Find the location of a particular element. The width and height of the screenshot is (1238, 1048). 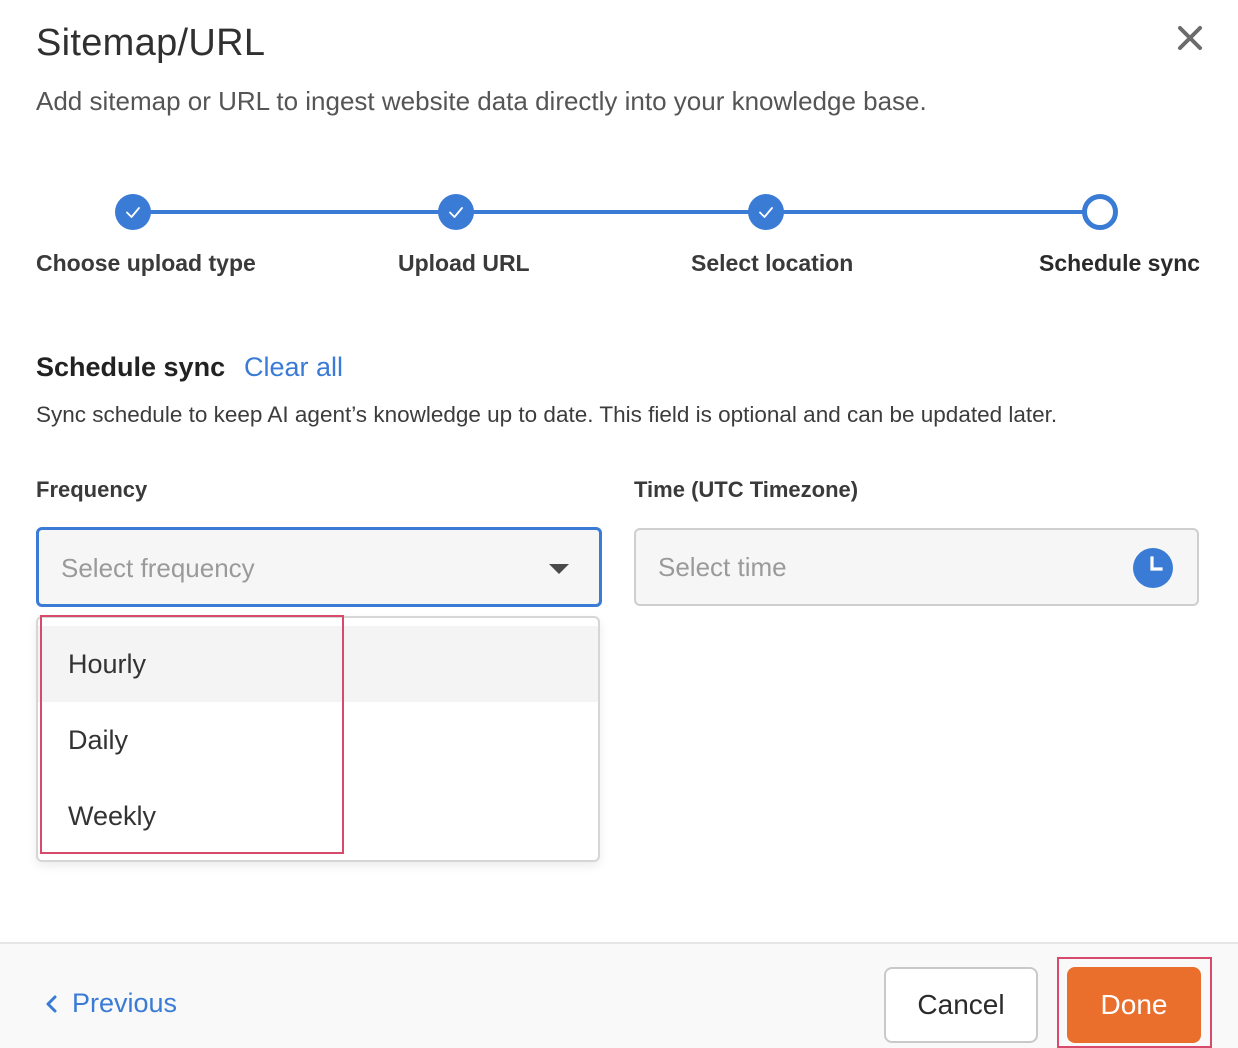

frequency-dropdown-menu: Hourly Daily Weekly is located at coordinates (318, 739).